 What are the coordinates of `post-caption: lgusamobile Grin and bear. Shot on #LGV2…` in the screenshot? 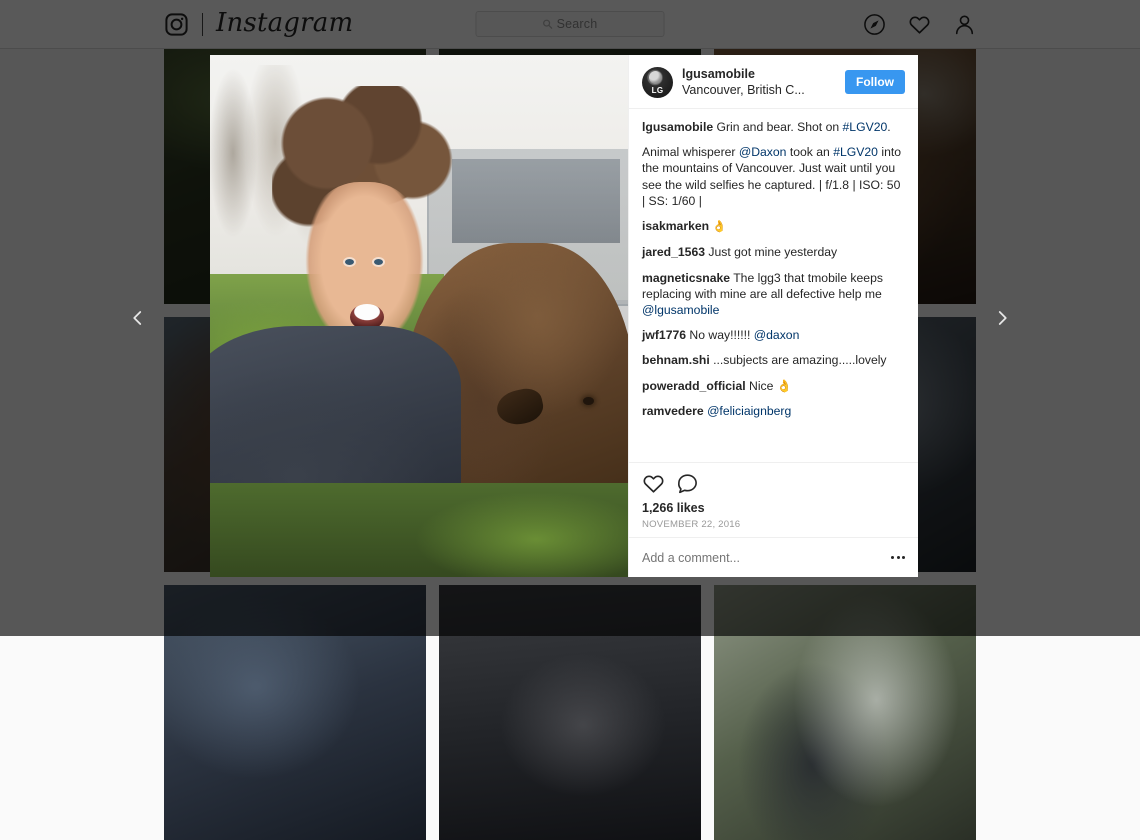 It's located at (773, 127).